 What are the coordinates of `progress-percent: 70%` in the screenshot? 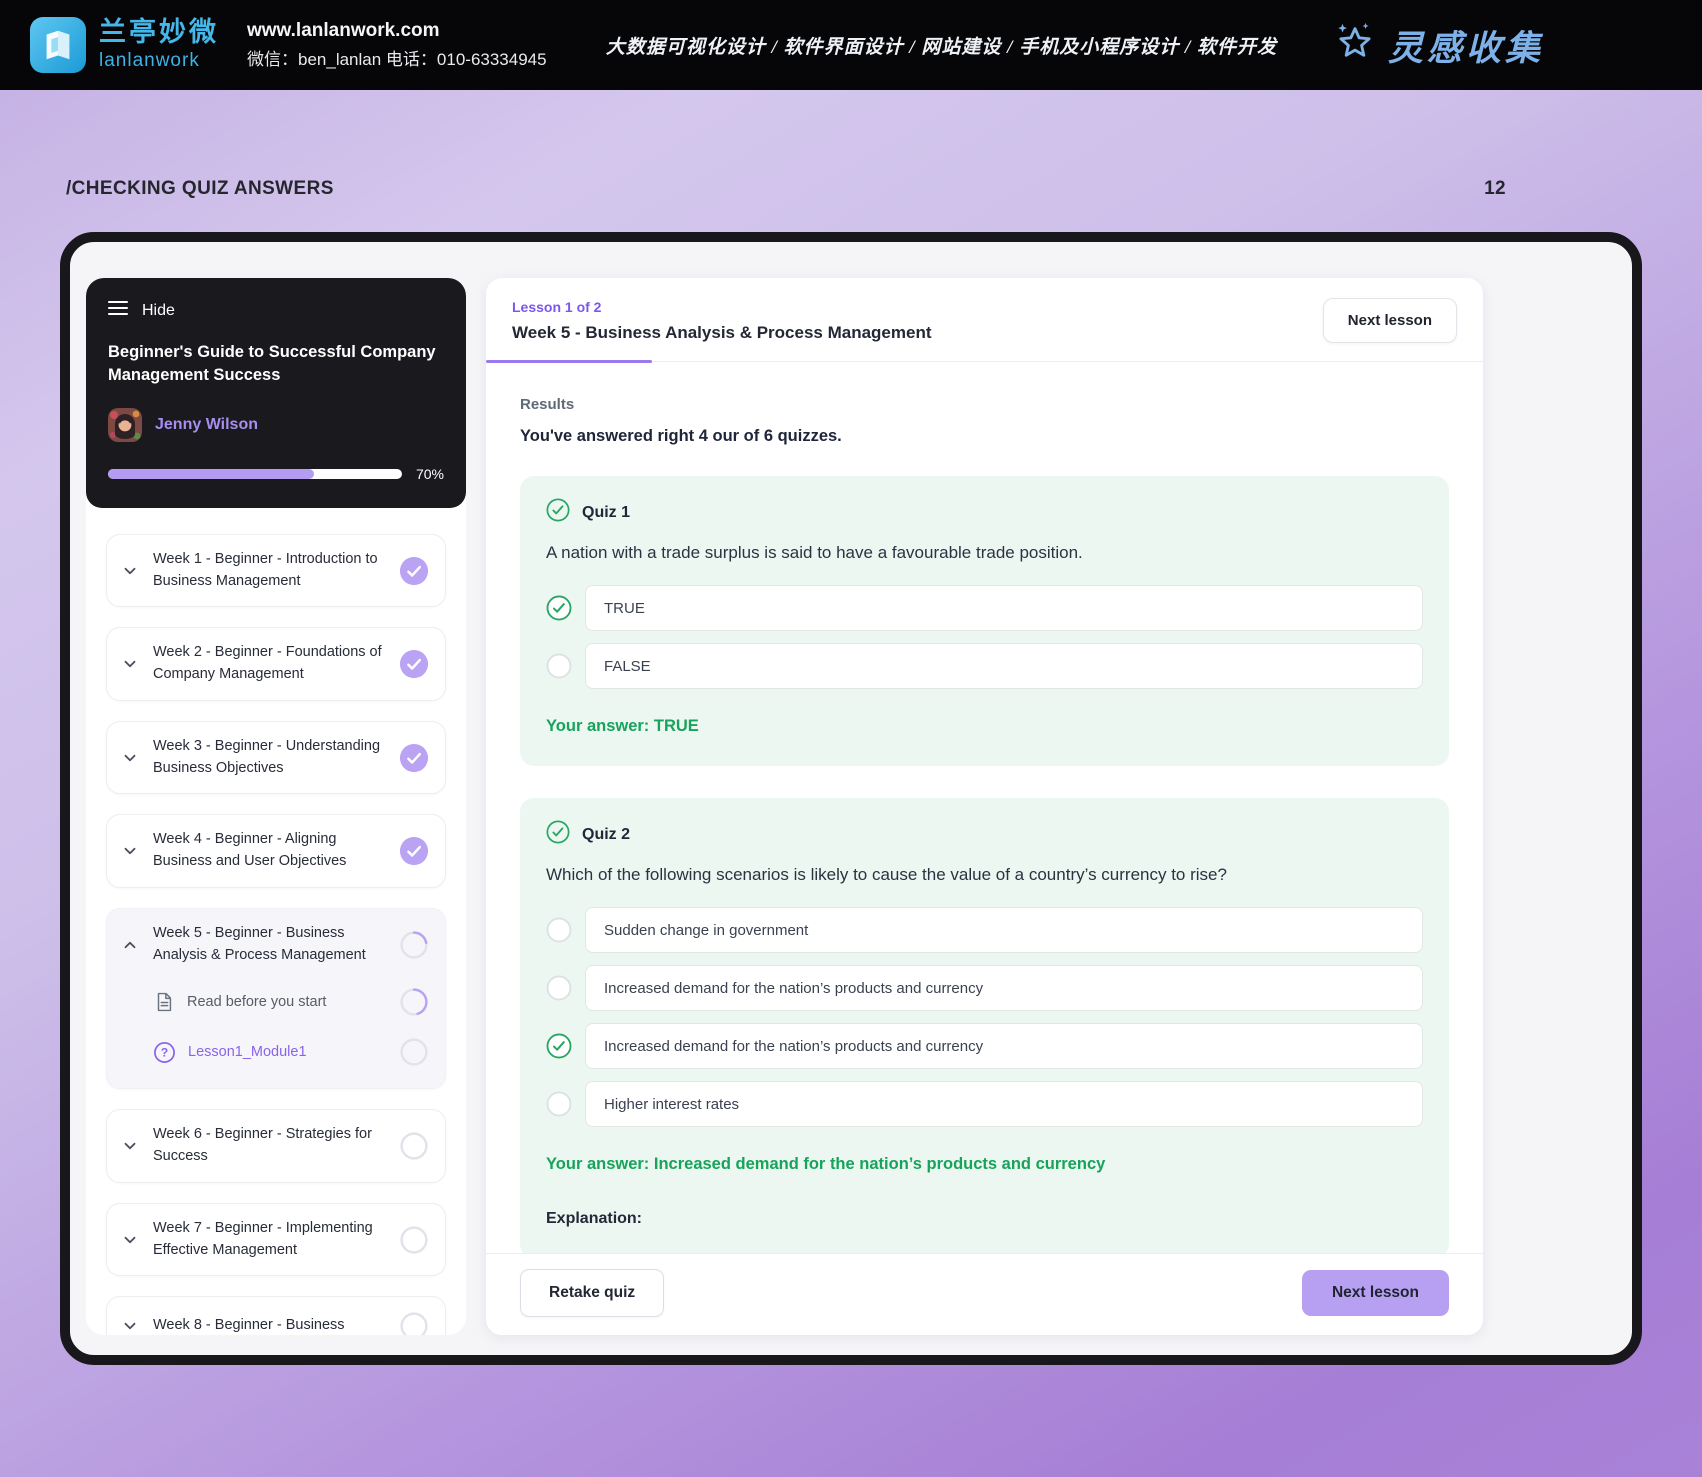 It's located at (429, 473).